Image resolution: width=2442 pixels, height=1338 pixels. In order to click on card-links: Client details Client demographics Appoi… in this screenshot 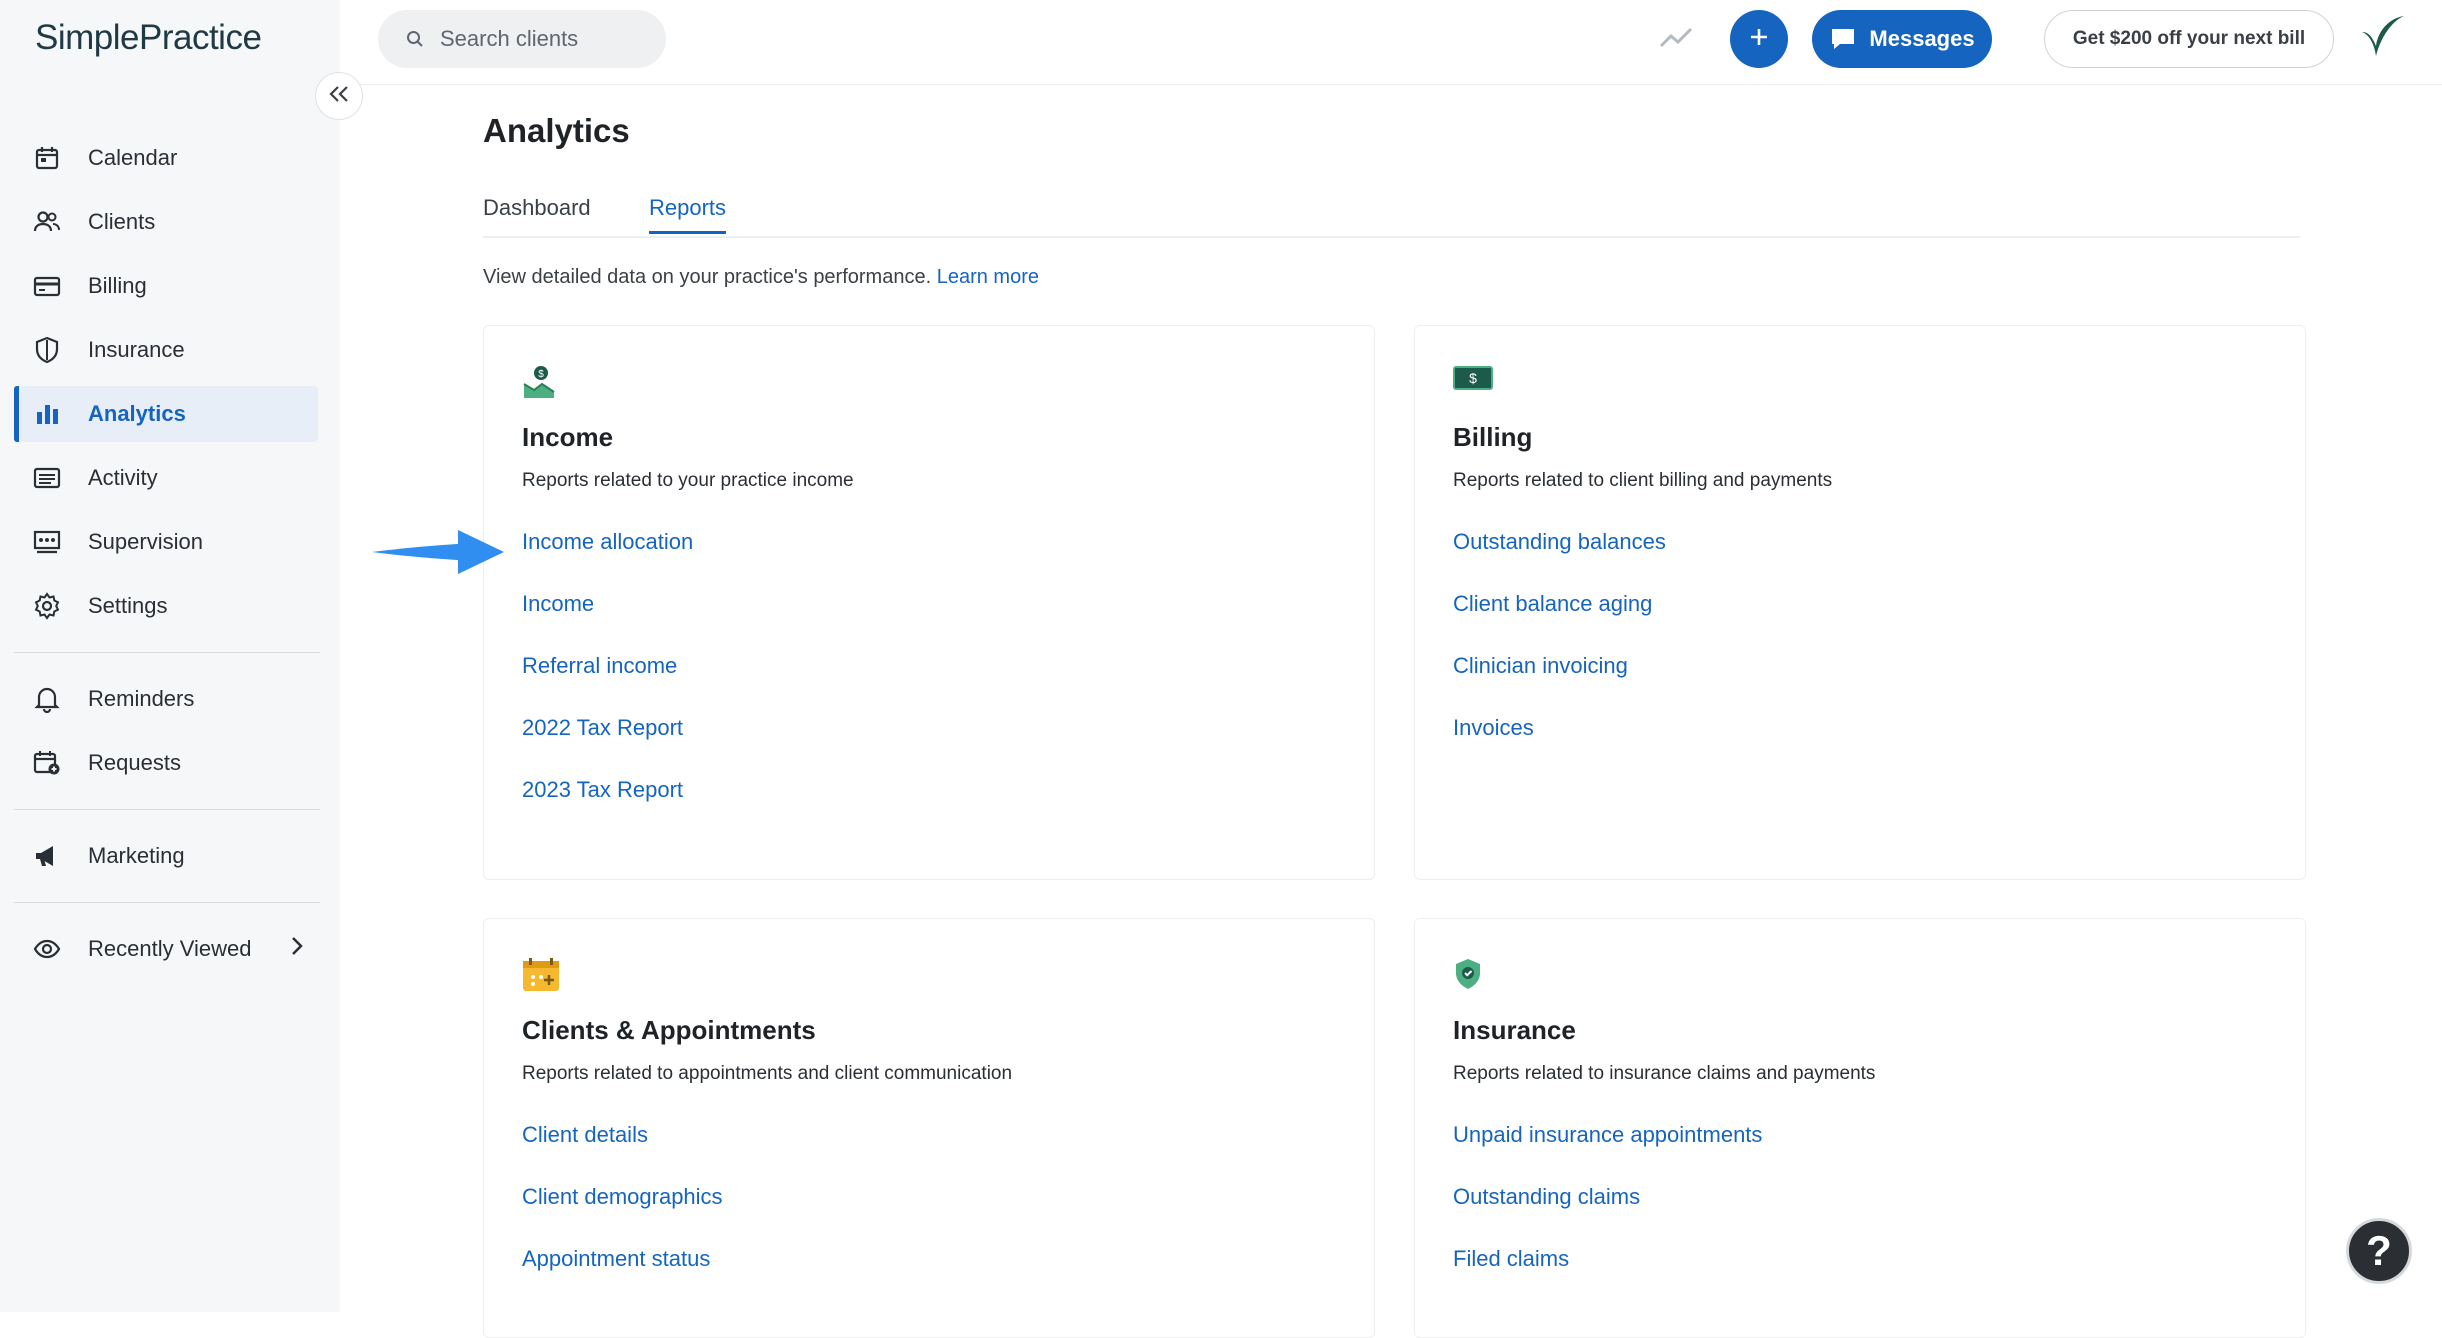, I will do `click(622, 1212)`.